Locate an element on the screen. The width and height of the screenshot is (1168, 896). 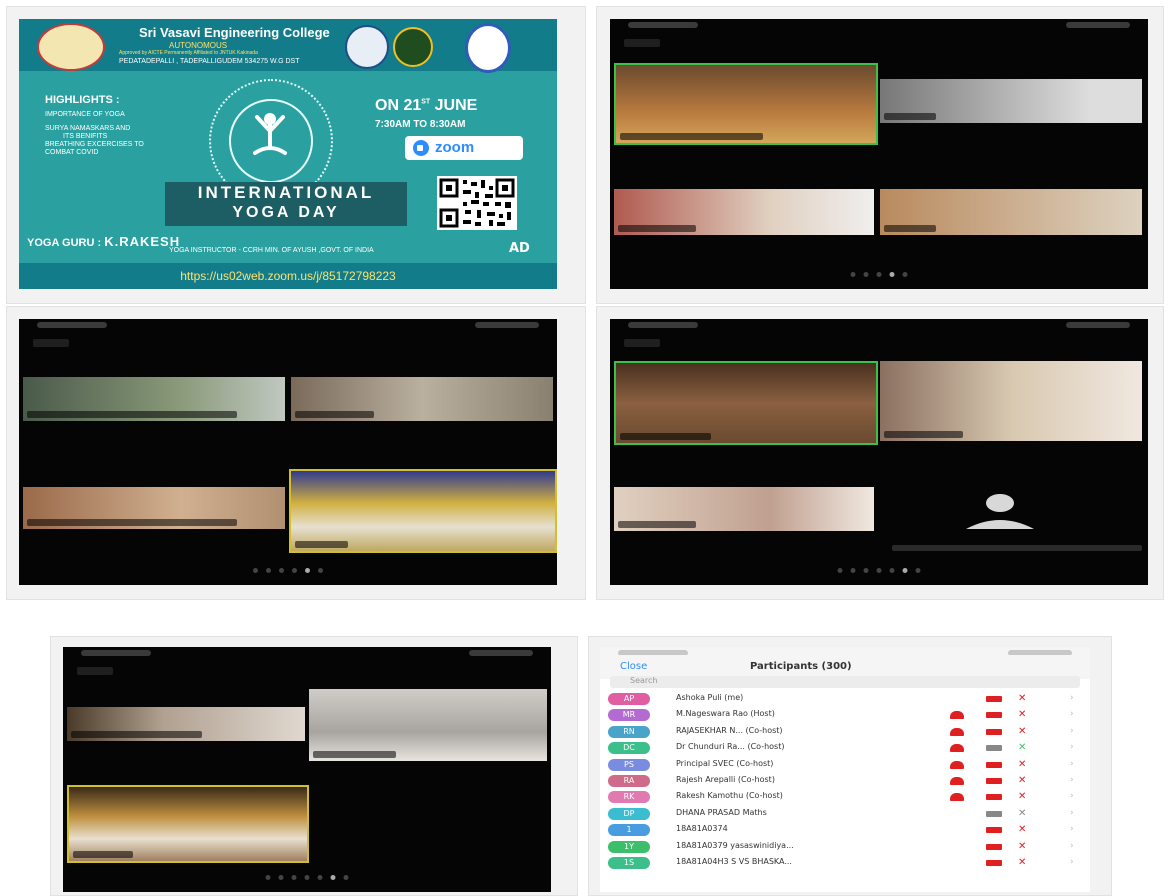
avatar: RK is located at coordinates (629, 797).